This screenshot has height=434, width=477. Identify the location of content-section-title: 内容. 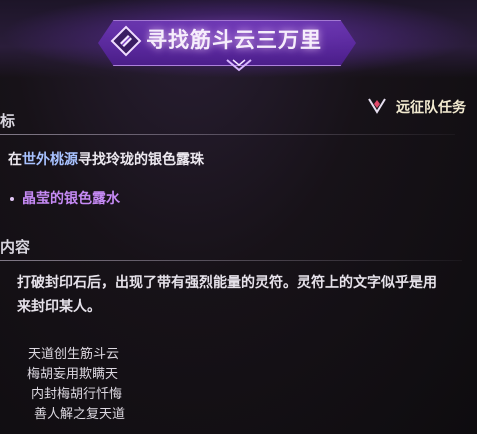
(15, 247).